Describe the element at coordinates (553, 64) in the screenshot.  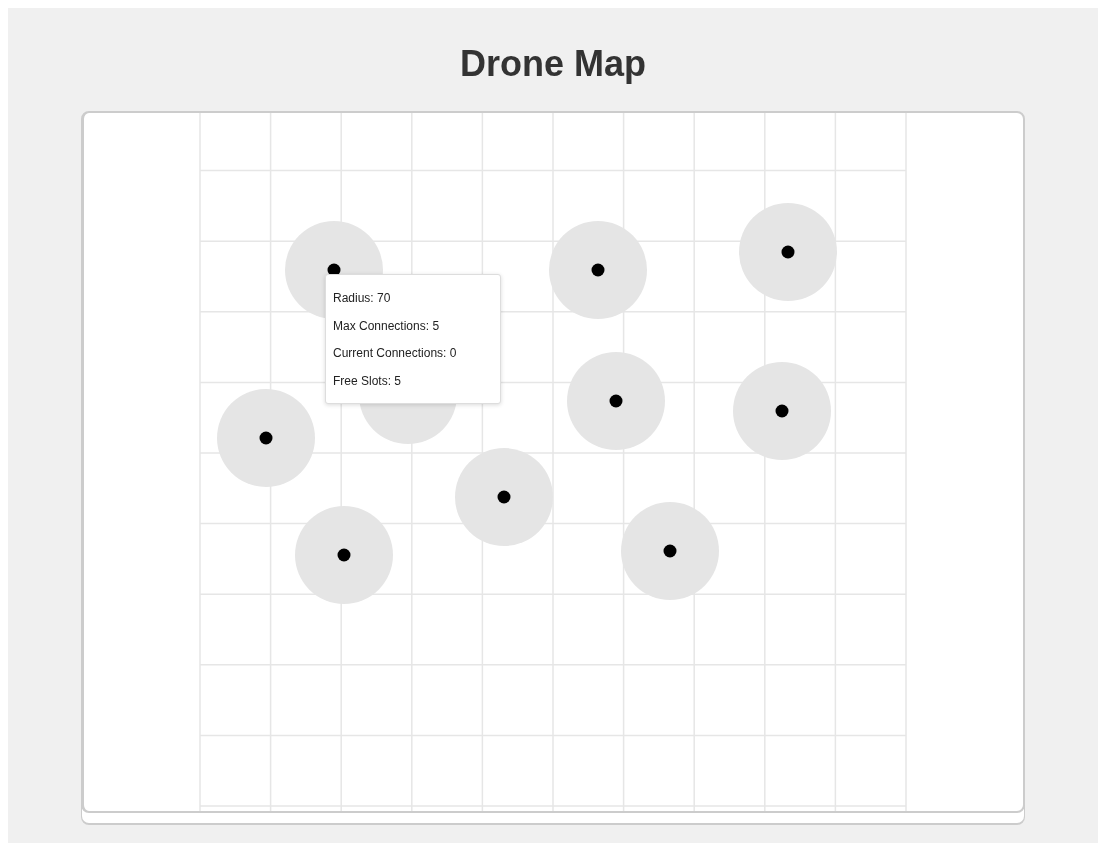
I see `page-title: Drone Map` at that location.